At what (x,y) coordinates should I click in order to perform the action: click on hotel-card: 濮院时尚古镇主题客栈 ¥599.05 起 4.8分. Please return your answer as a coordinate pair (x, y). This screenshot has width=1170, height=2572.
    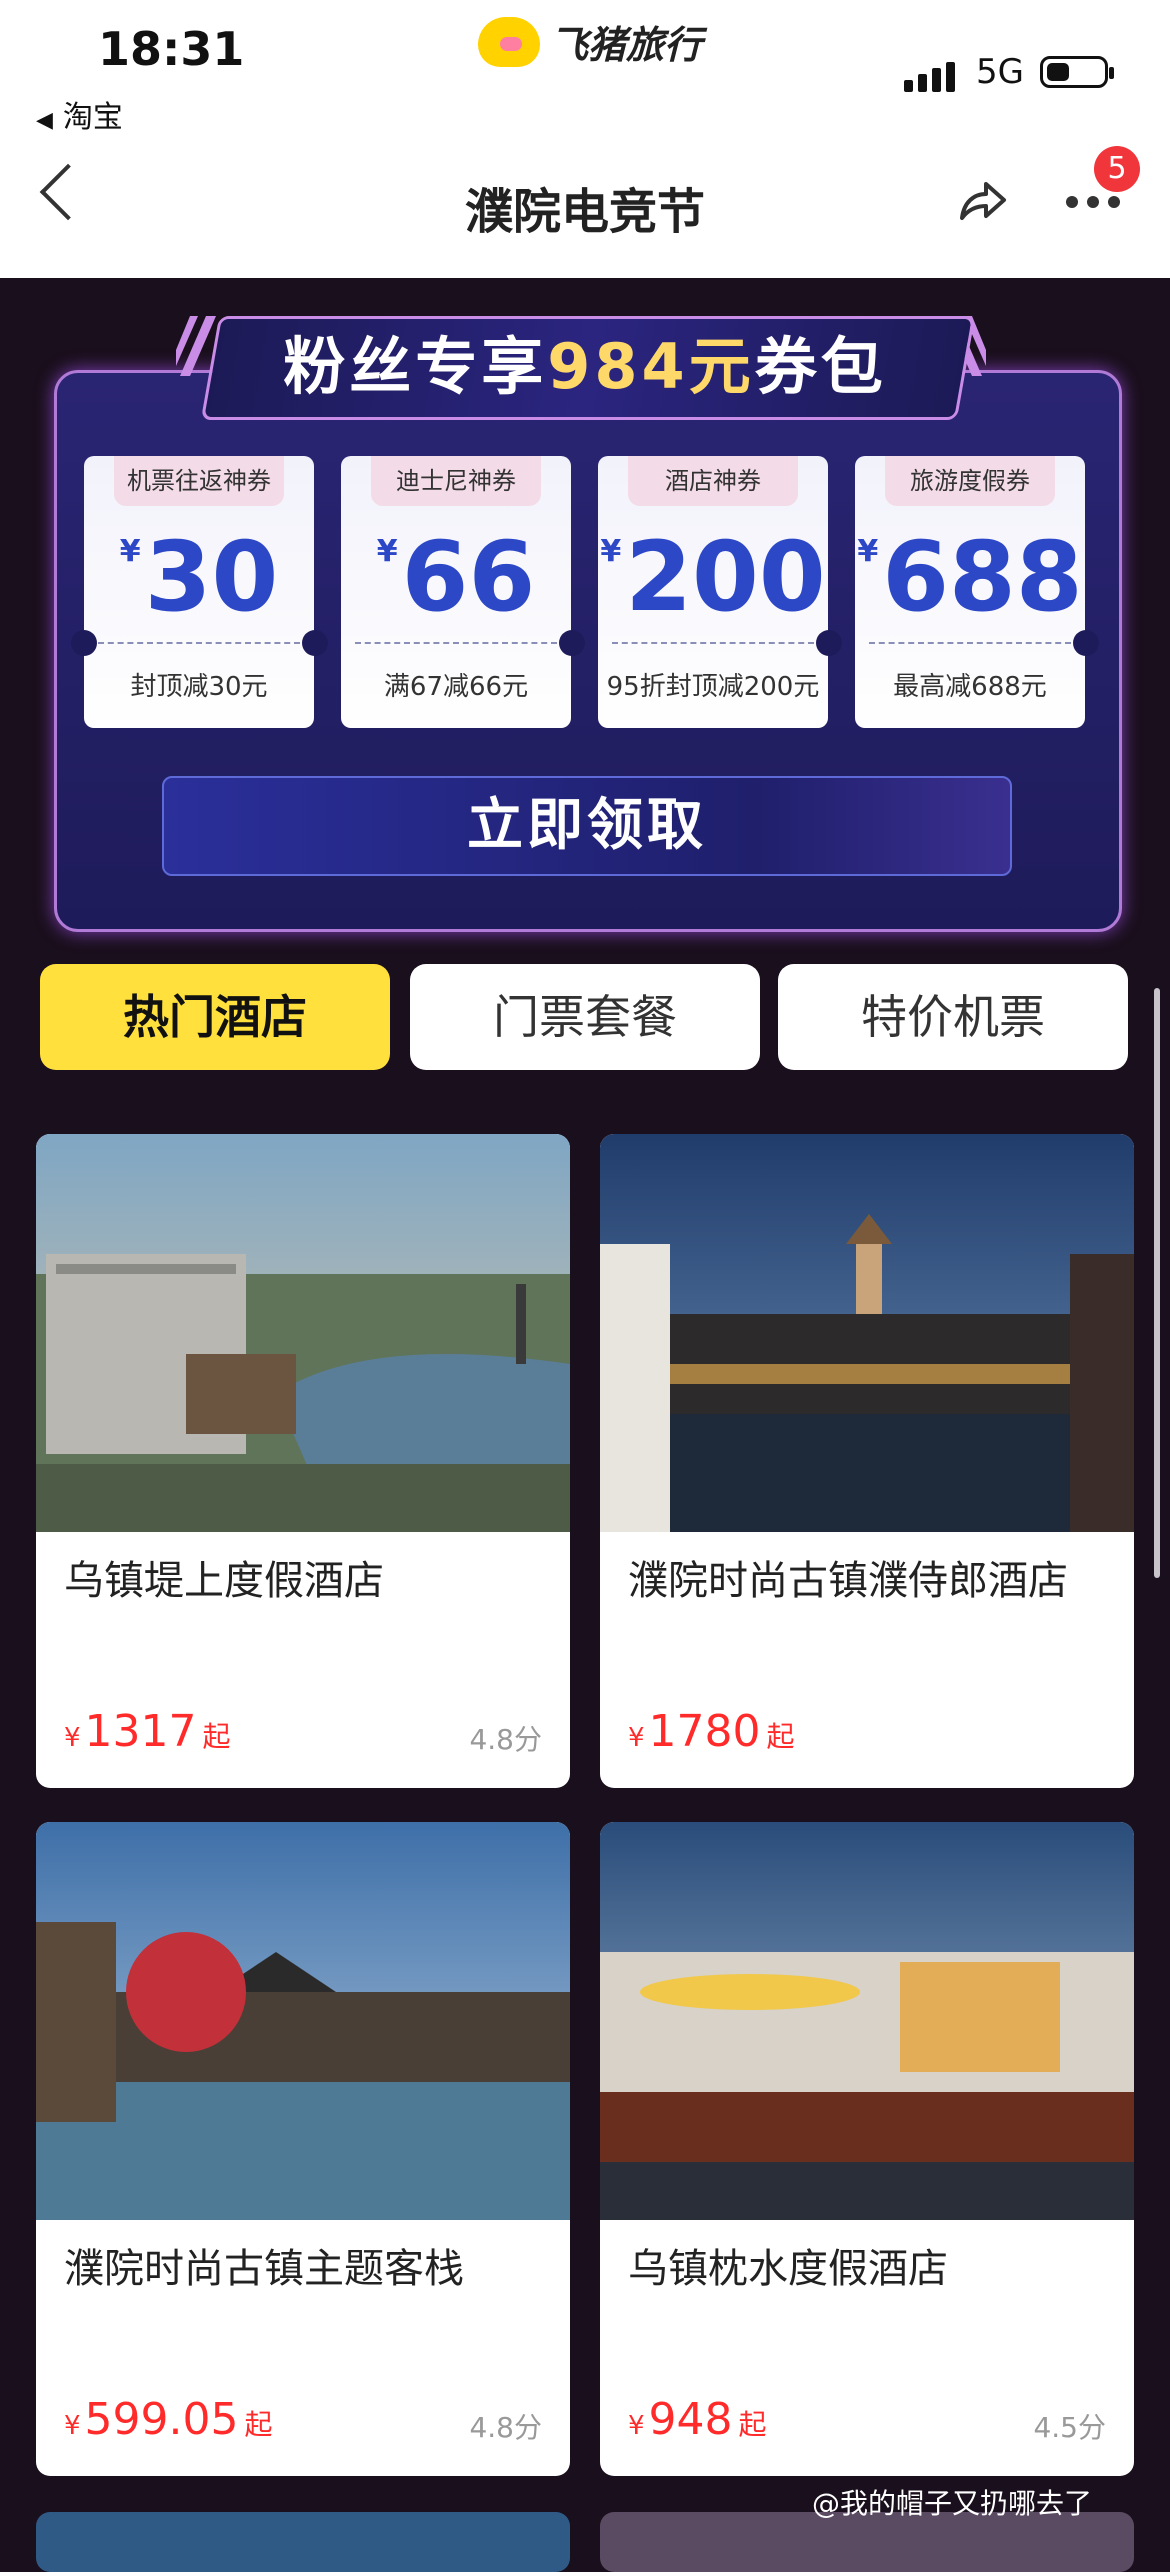
    Looking at the image, I should click on (303, 2149).